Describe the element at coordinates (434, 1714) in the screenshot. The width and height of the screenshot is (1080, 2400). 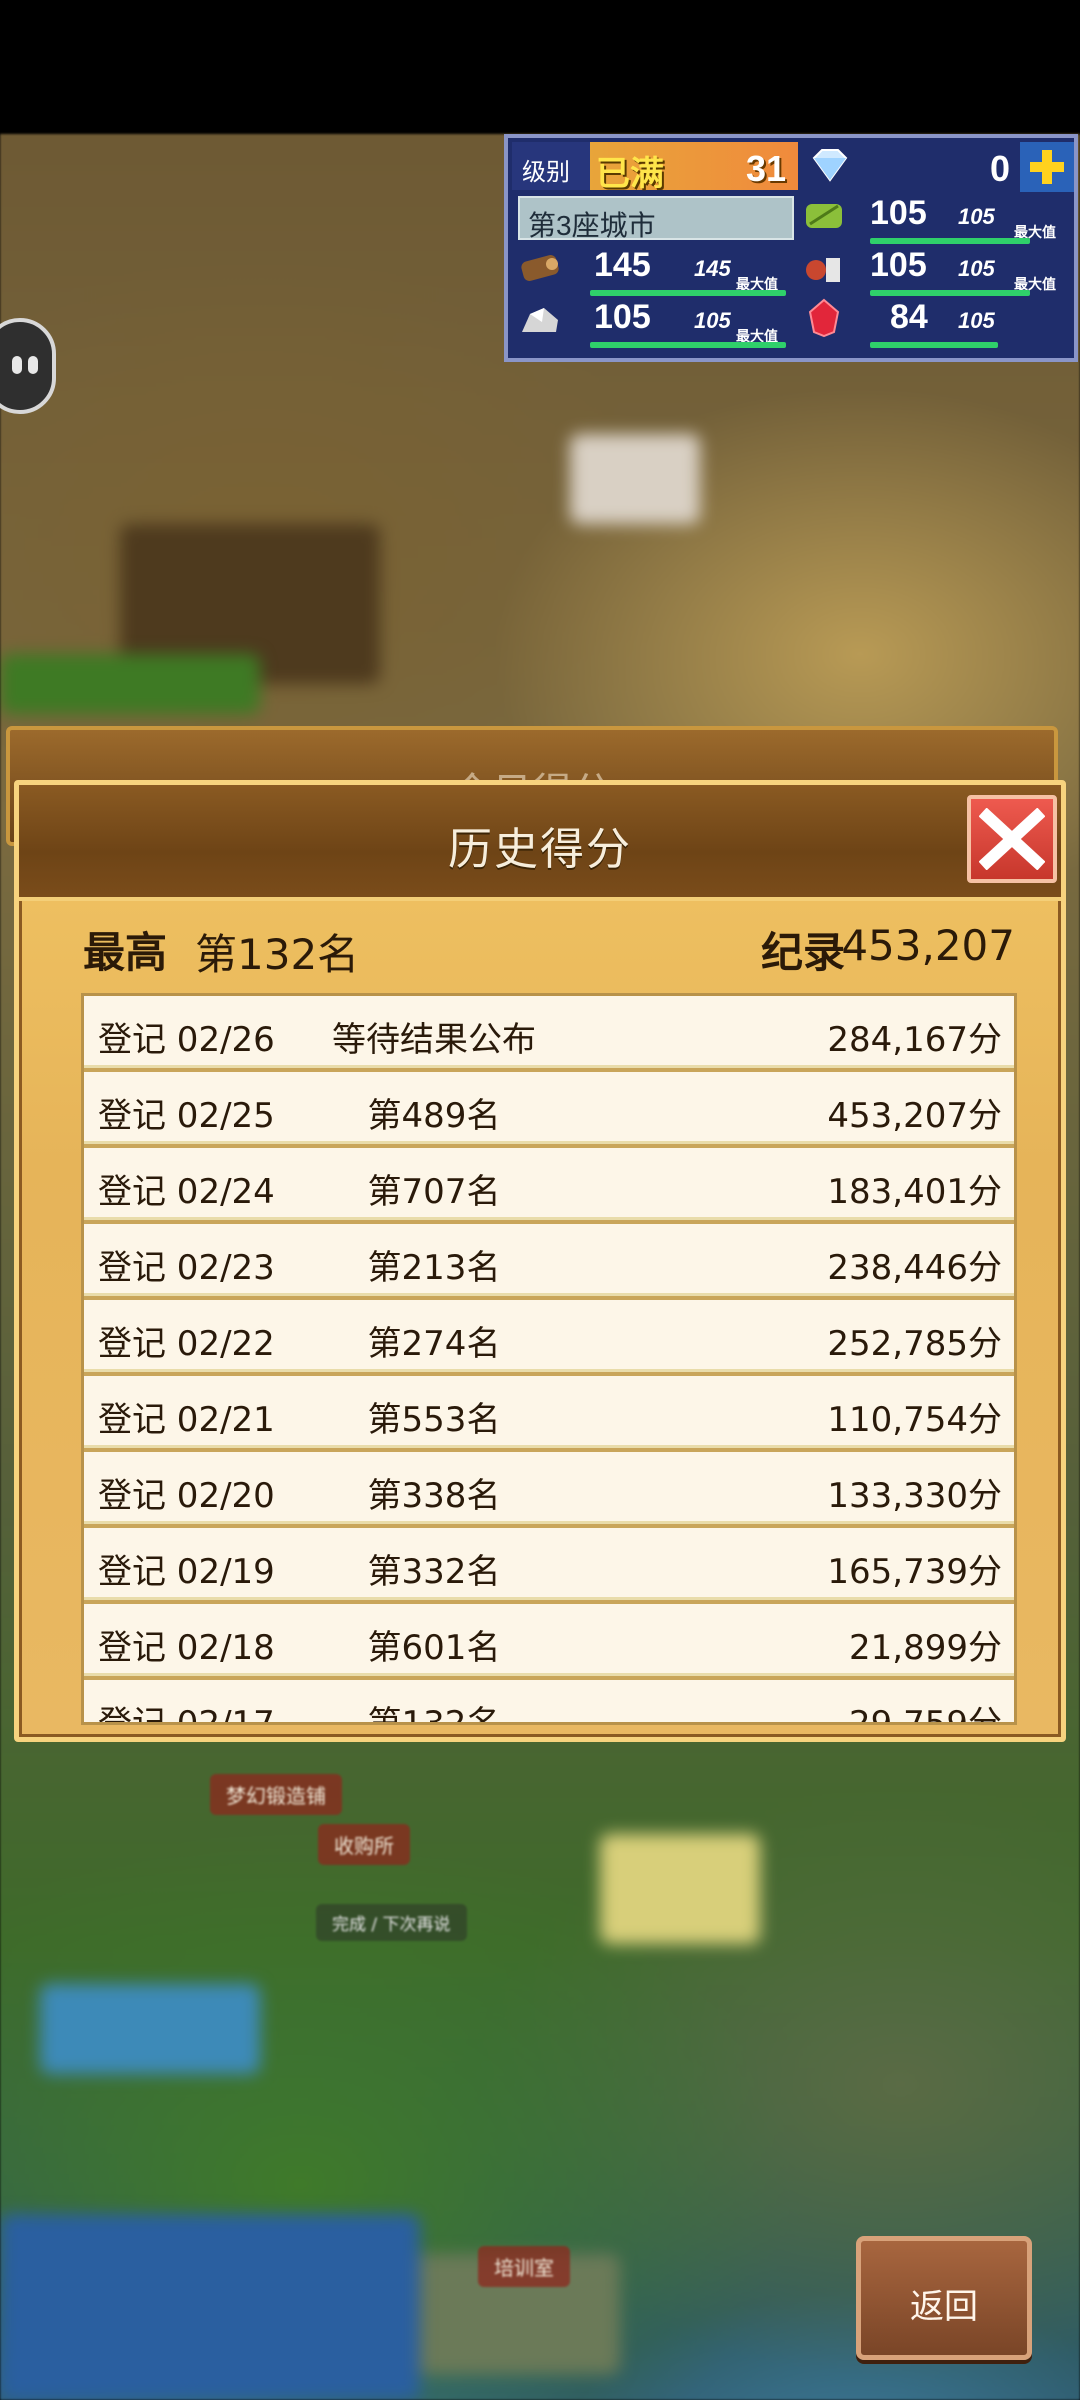
I see `row-rank: 第132名` at that location.